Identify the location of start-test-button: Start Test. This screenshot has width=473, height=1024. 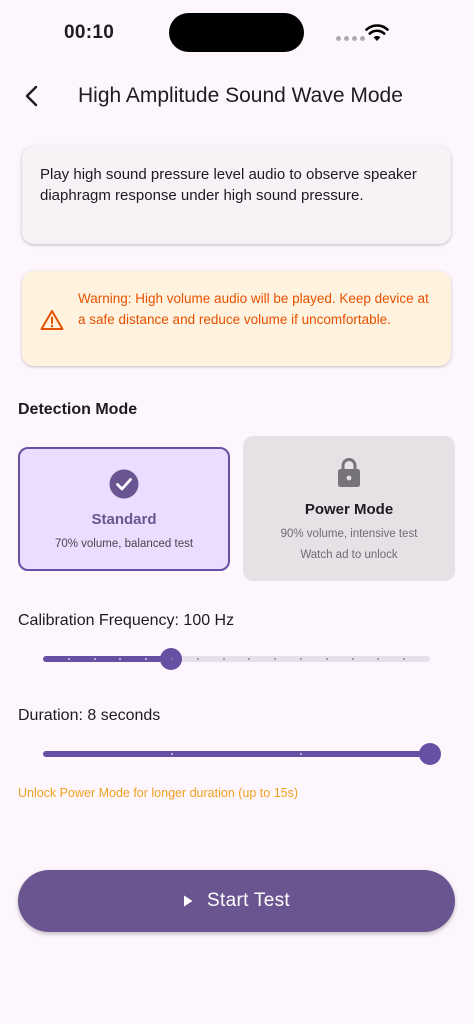
(236, 901).